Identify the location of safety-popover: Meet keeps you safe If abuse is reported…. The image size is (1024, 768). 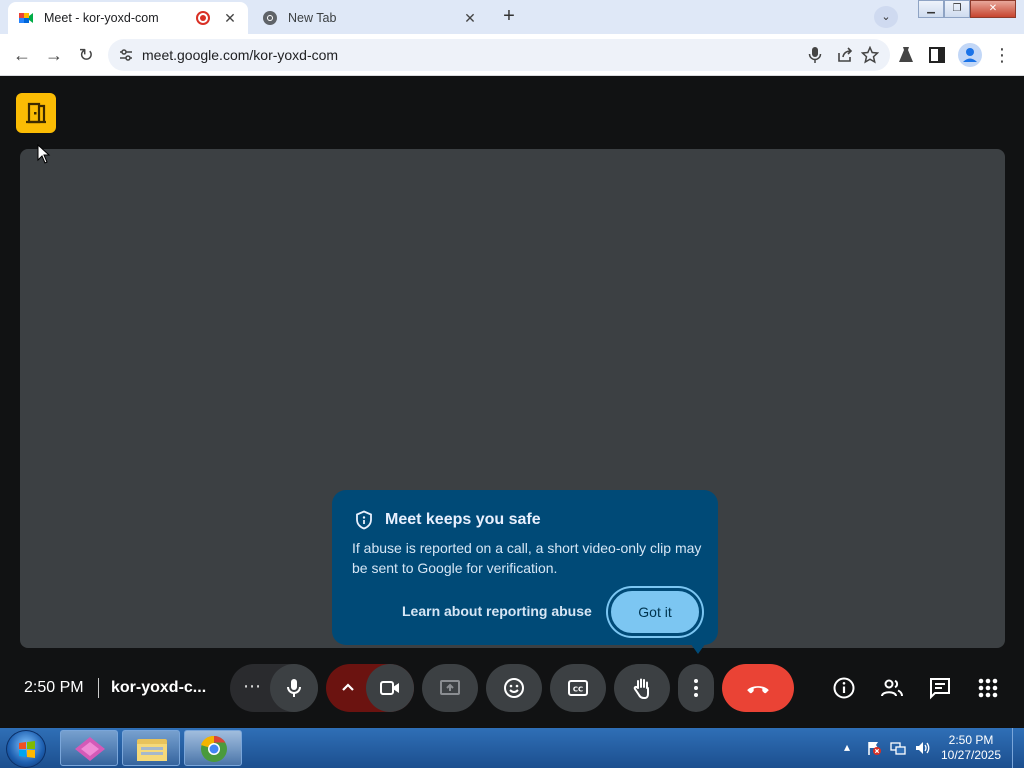
(525, 572).